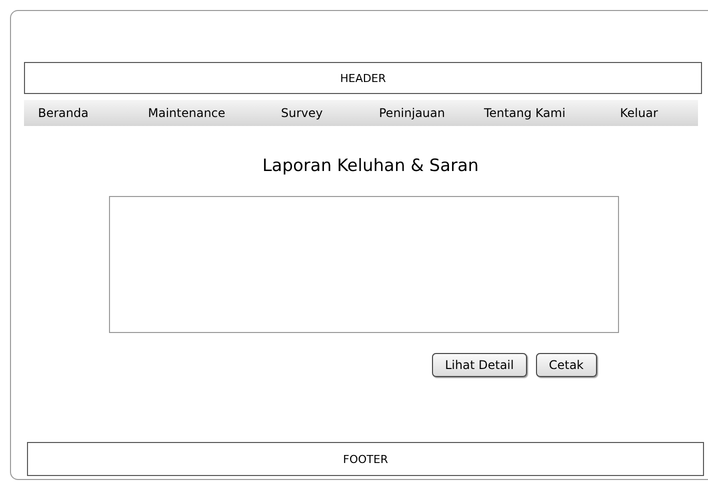 This screenshot has width=708, height=482. Describe the element at coordinates (187, 113) in the screenshot. I see `nav-link: Maintenance` at that location.